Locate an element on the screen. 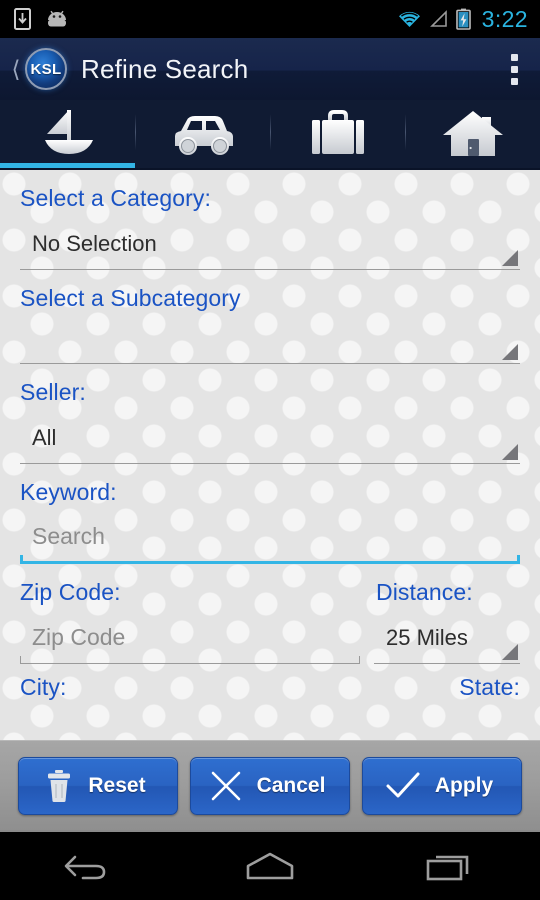  distance-value: 25 Miles is located at coordinates (427, 637).